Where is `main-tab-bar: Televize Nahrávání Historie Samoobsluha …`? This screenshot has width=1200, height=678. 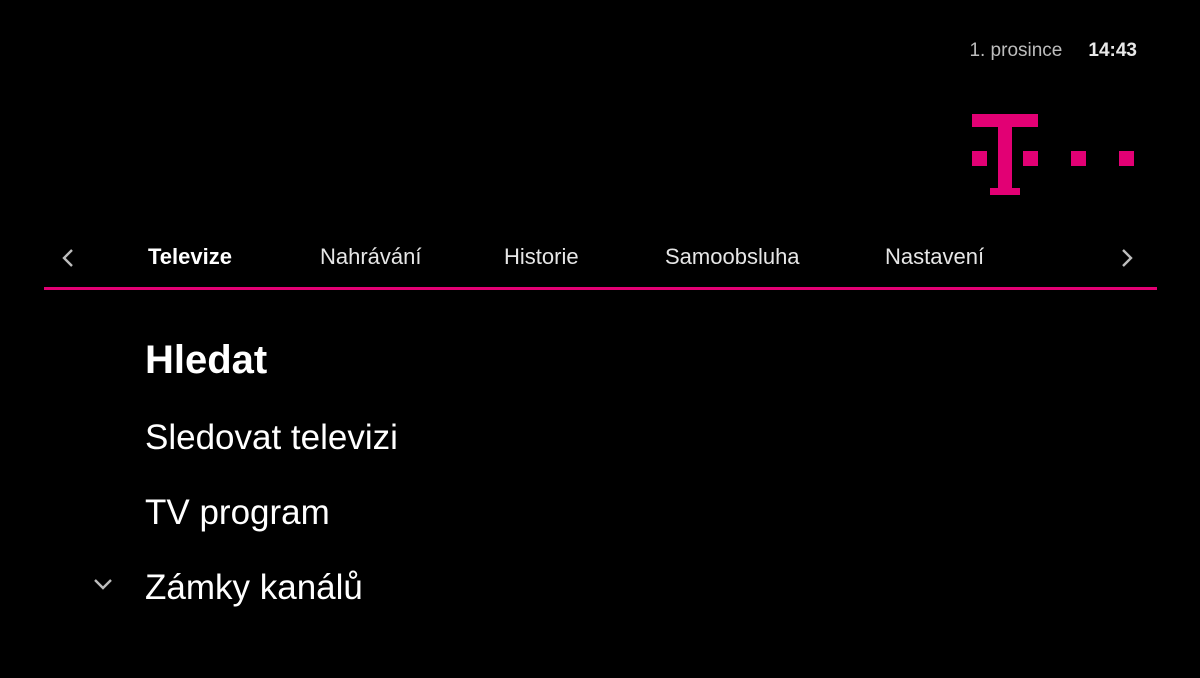 main-tab-bar: Televize Nahrávání Historie Samoobsluha … is located at coordinates (600, 258).